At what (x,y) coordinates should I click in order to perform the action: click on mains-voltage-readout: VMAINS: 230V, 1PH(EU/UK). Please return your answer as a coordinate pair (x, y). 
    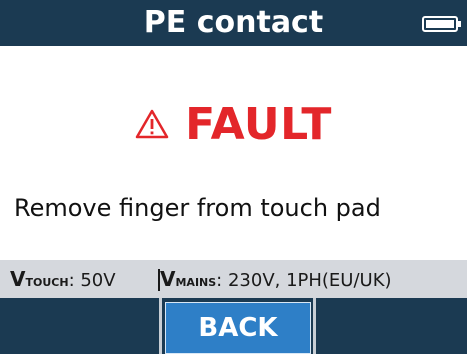
    Looking at the image, I should click on (276, 279).